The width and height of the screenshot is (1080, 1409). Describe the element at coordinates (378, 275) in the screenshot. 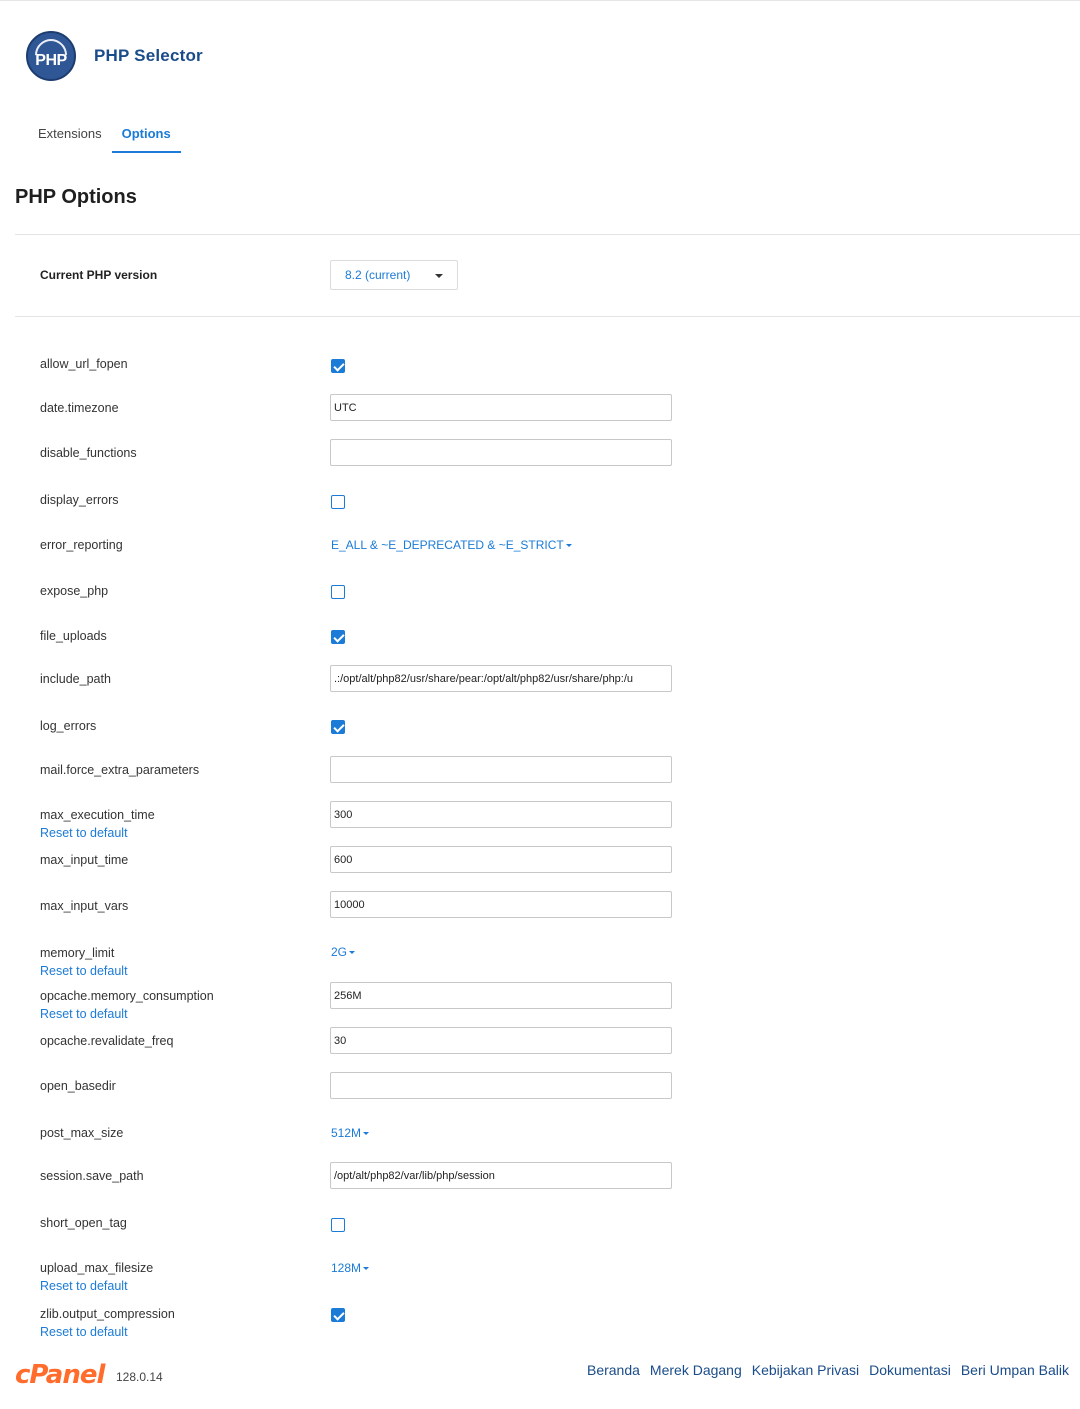

I see `php-version-value: 8.2 (current)` at that location.